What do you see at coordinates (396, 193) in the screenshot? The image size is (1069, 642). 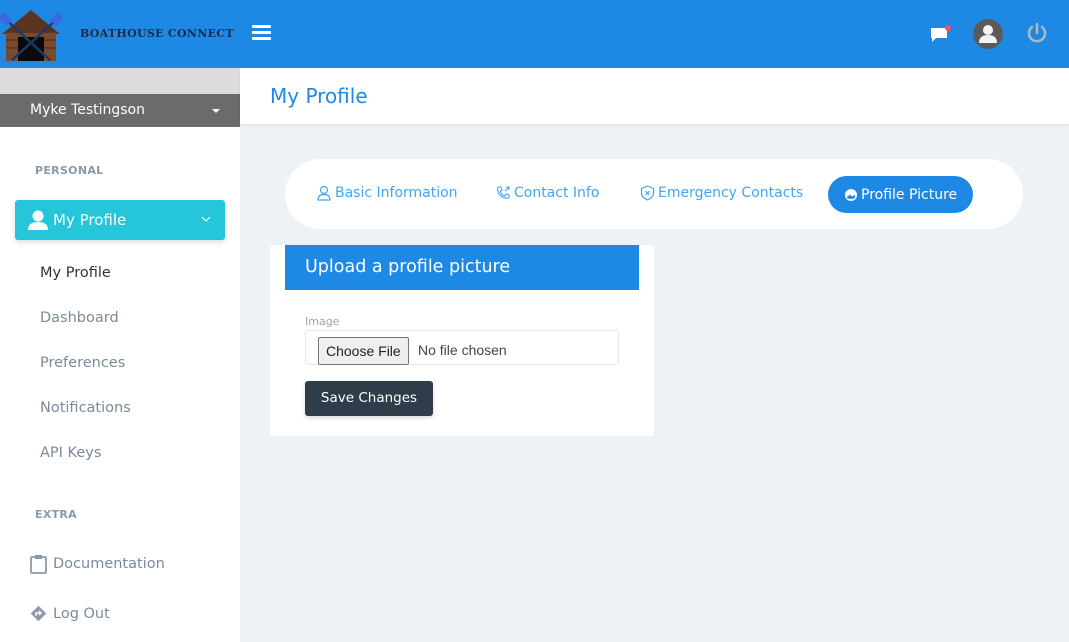 I see `tab-label: Basic Information` at bounding box center [396, 193].